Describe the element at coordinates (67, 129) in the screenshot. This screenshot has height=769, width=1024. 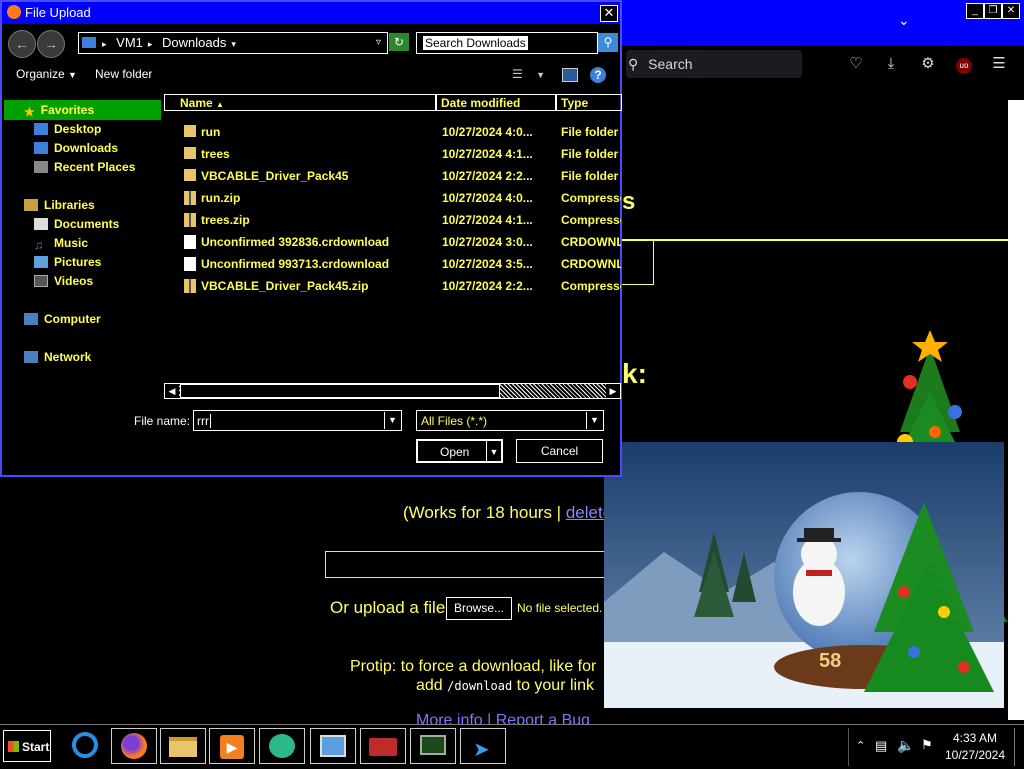
I see `nav-desktop: Desktop` at that location.